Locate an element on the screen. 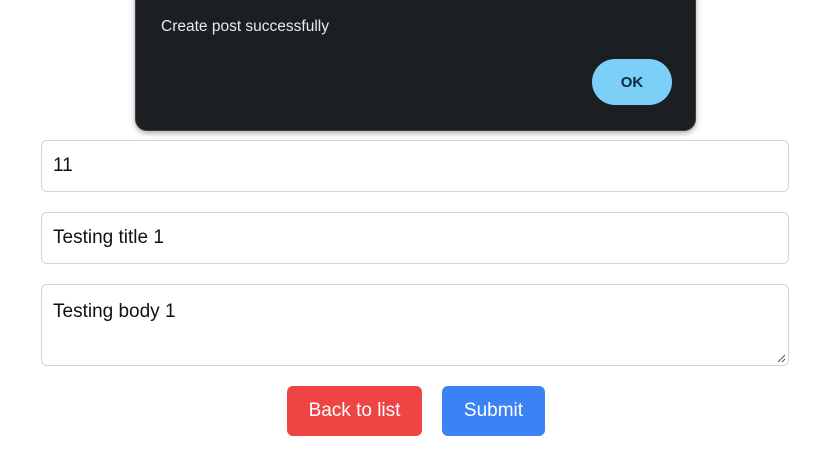 This screenshot has height=470, width=827. dialog-message: Create post successfully is located at coordinates (245, 26).